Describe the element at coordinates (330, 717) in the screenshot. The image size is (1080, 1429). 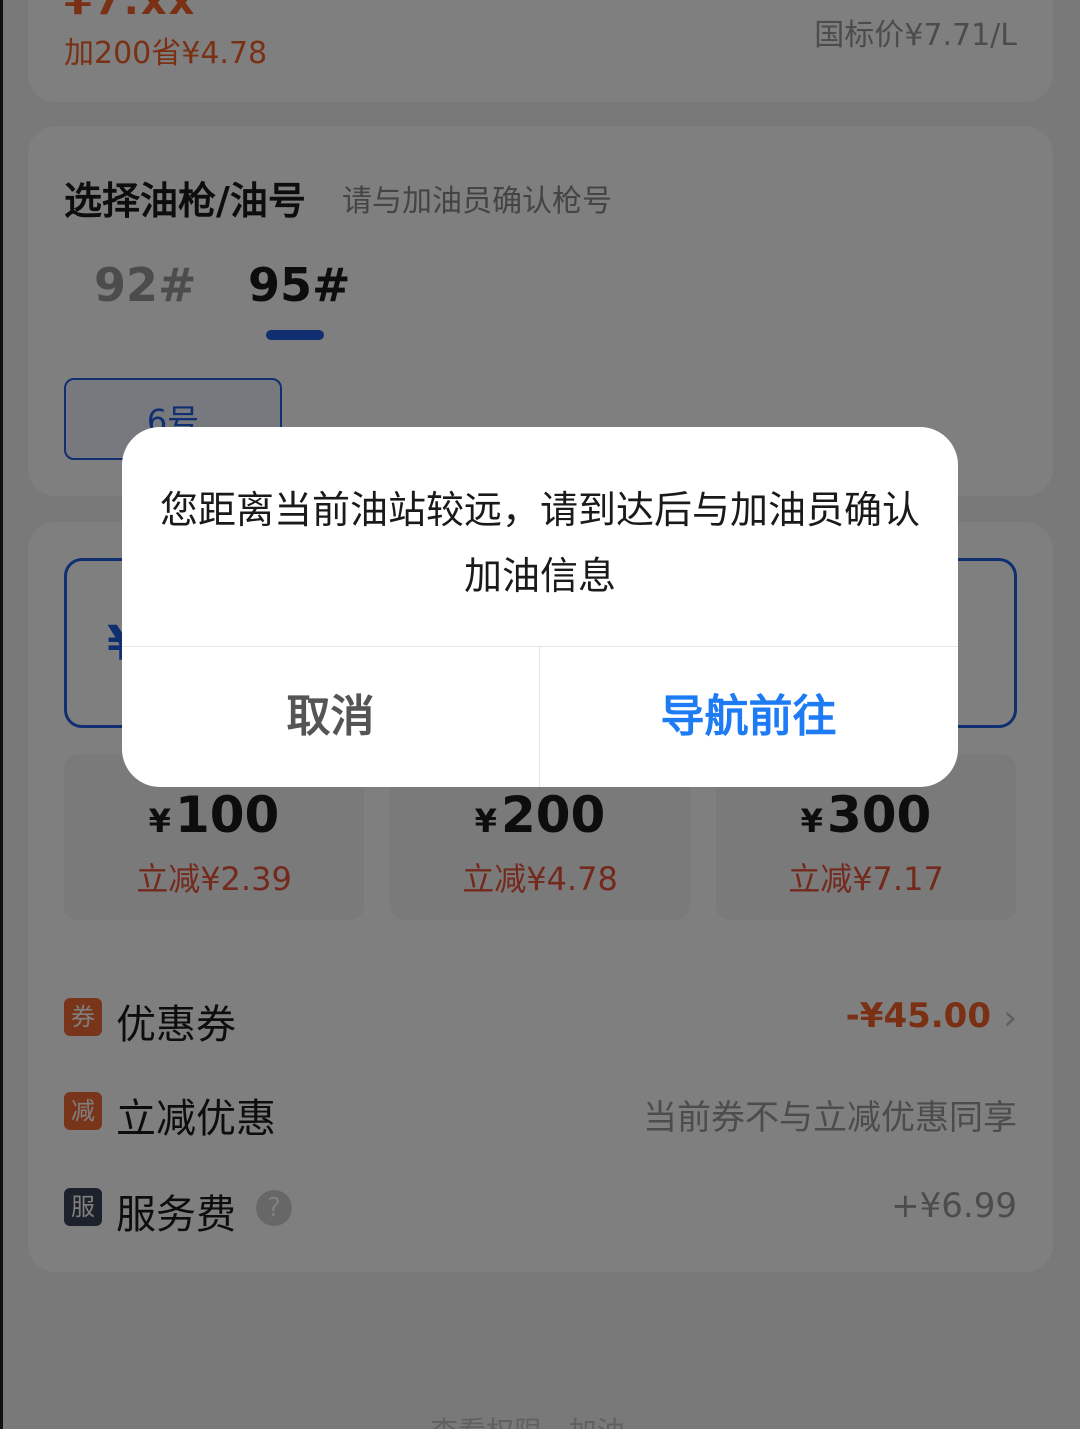
I see `cancel-button: 取消` at that location.